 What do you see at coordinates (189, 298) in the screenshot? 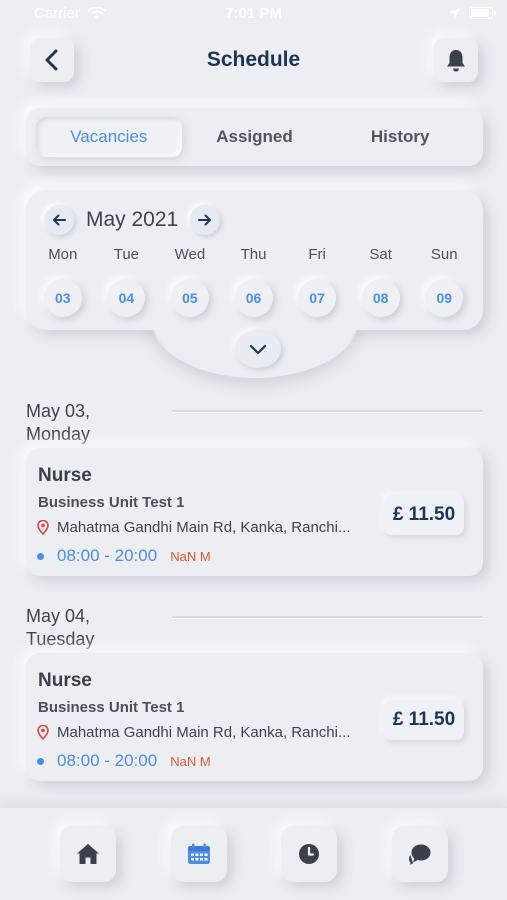
I see `date-button: 05` at bounding box center [189, 298].